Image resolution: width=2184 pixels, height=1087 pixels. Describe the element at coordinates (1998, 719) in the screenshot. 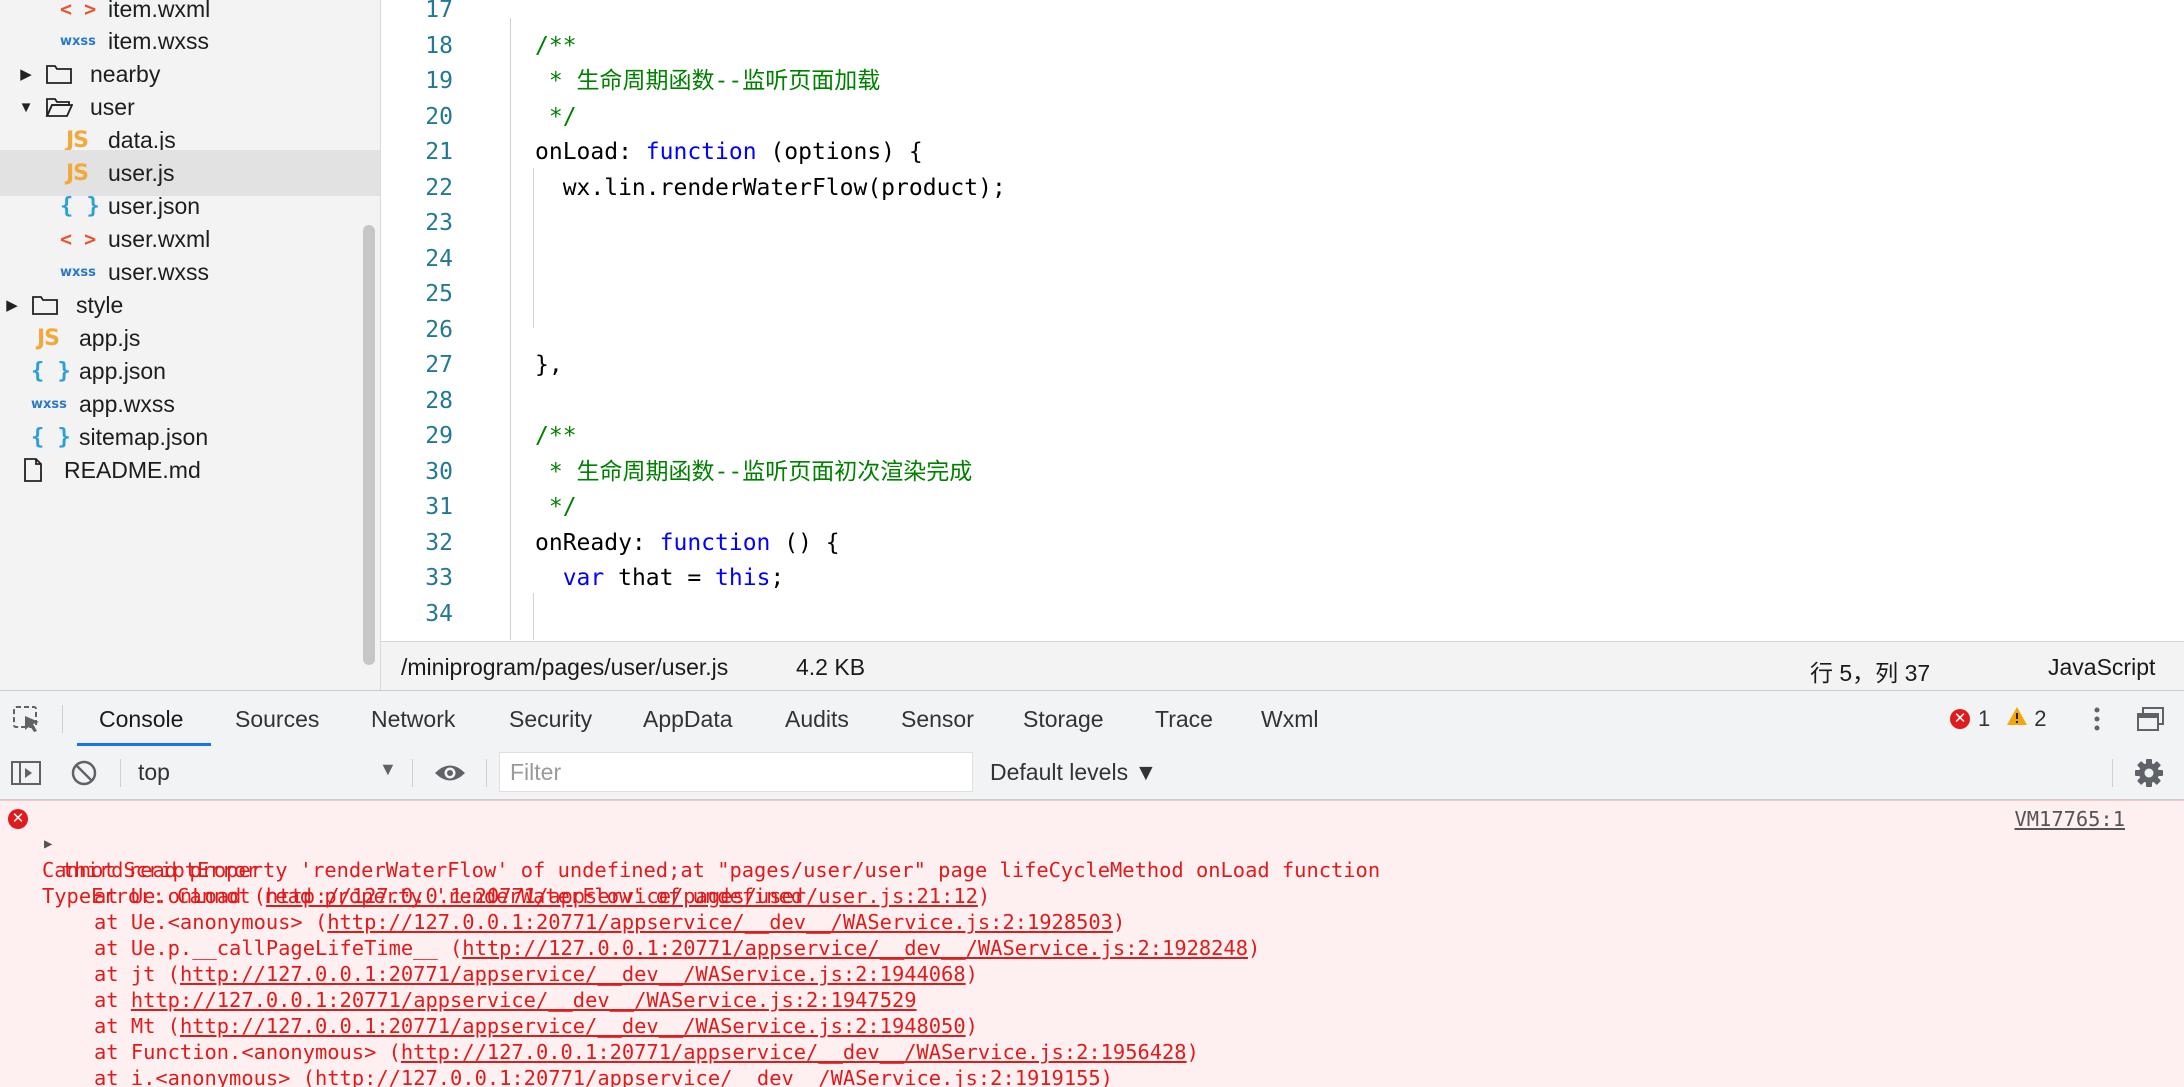

I see `error-count-badge: ✕ 1 2` at that location.